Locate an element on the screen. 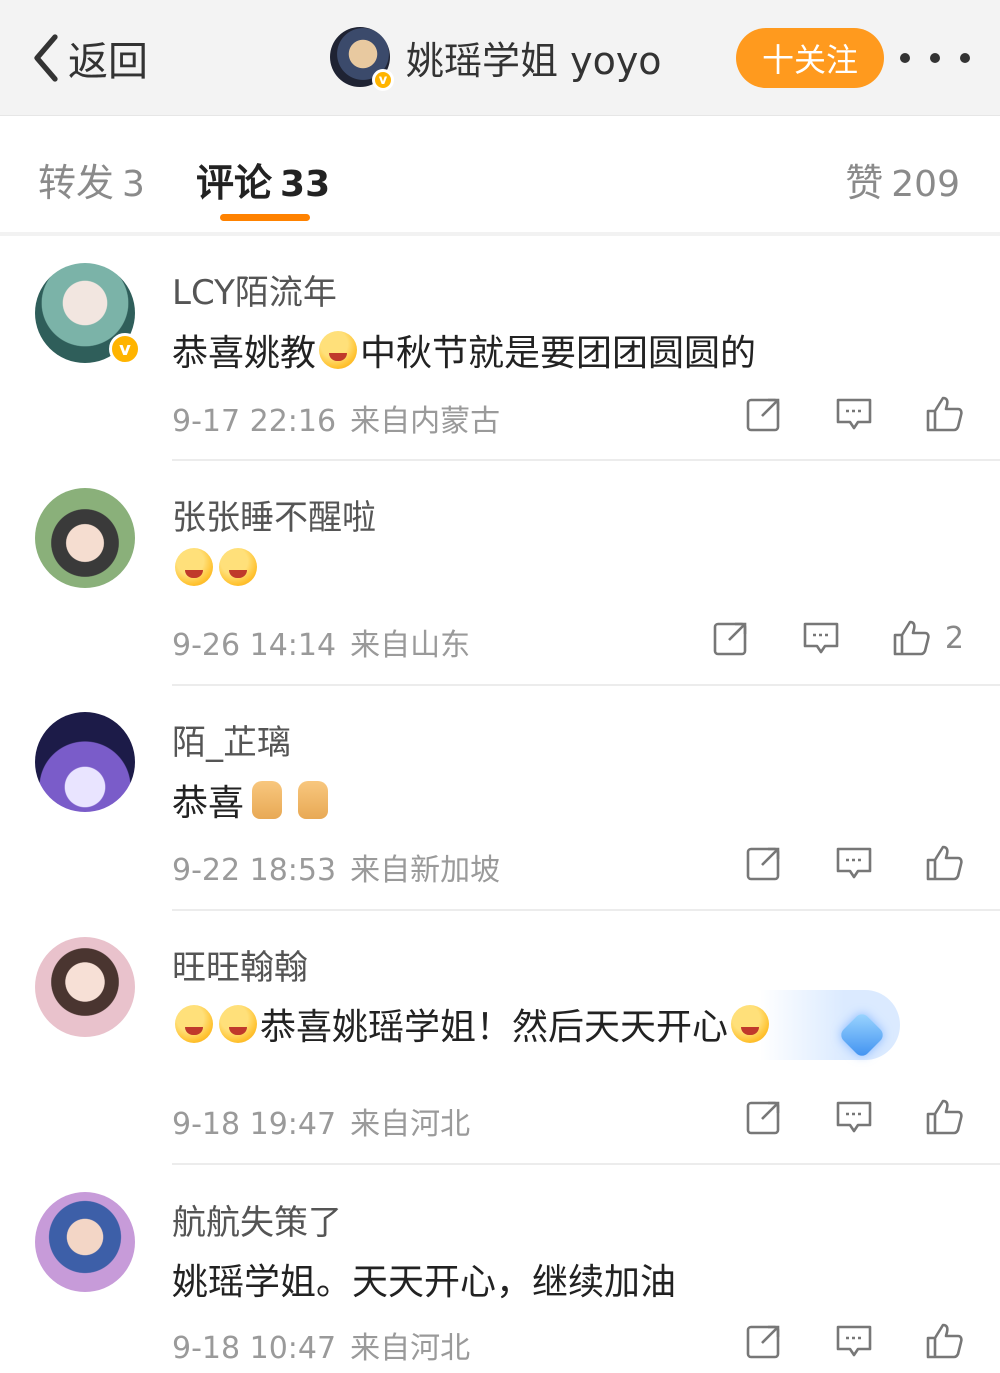  back-button: 返回 is located at coordinates (88, 58).